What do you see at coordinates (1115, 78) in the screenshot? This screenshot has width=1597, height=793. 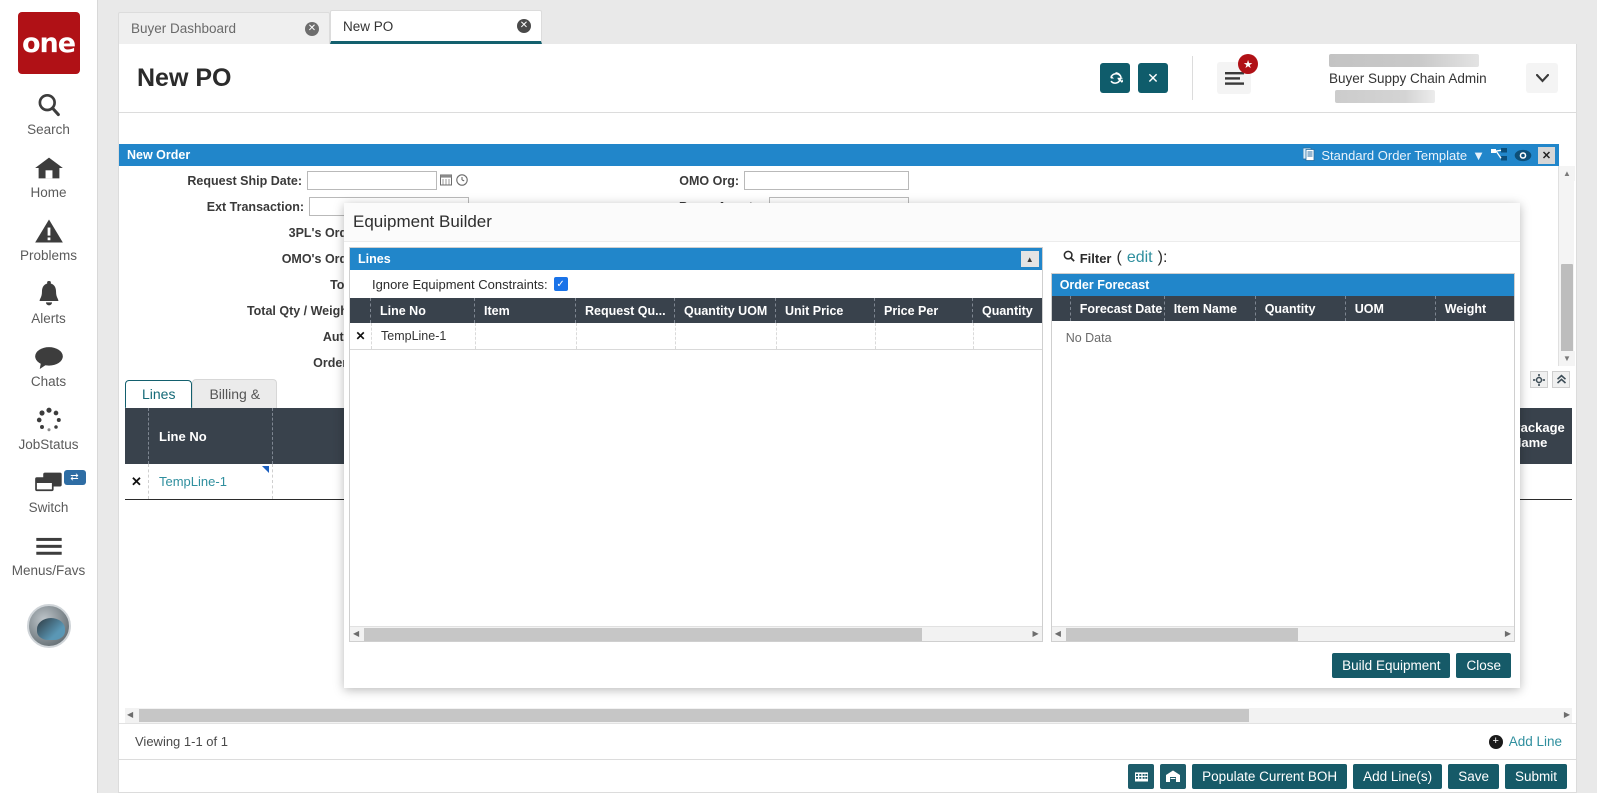 I see `refresh-icon` at bounding box center [1115, 78].